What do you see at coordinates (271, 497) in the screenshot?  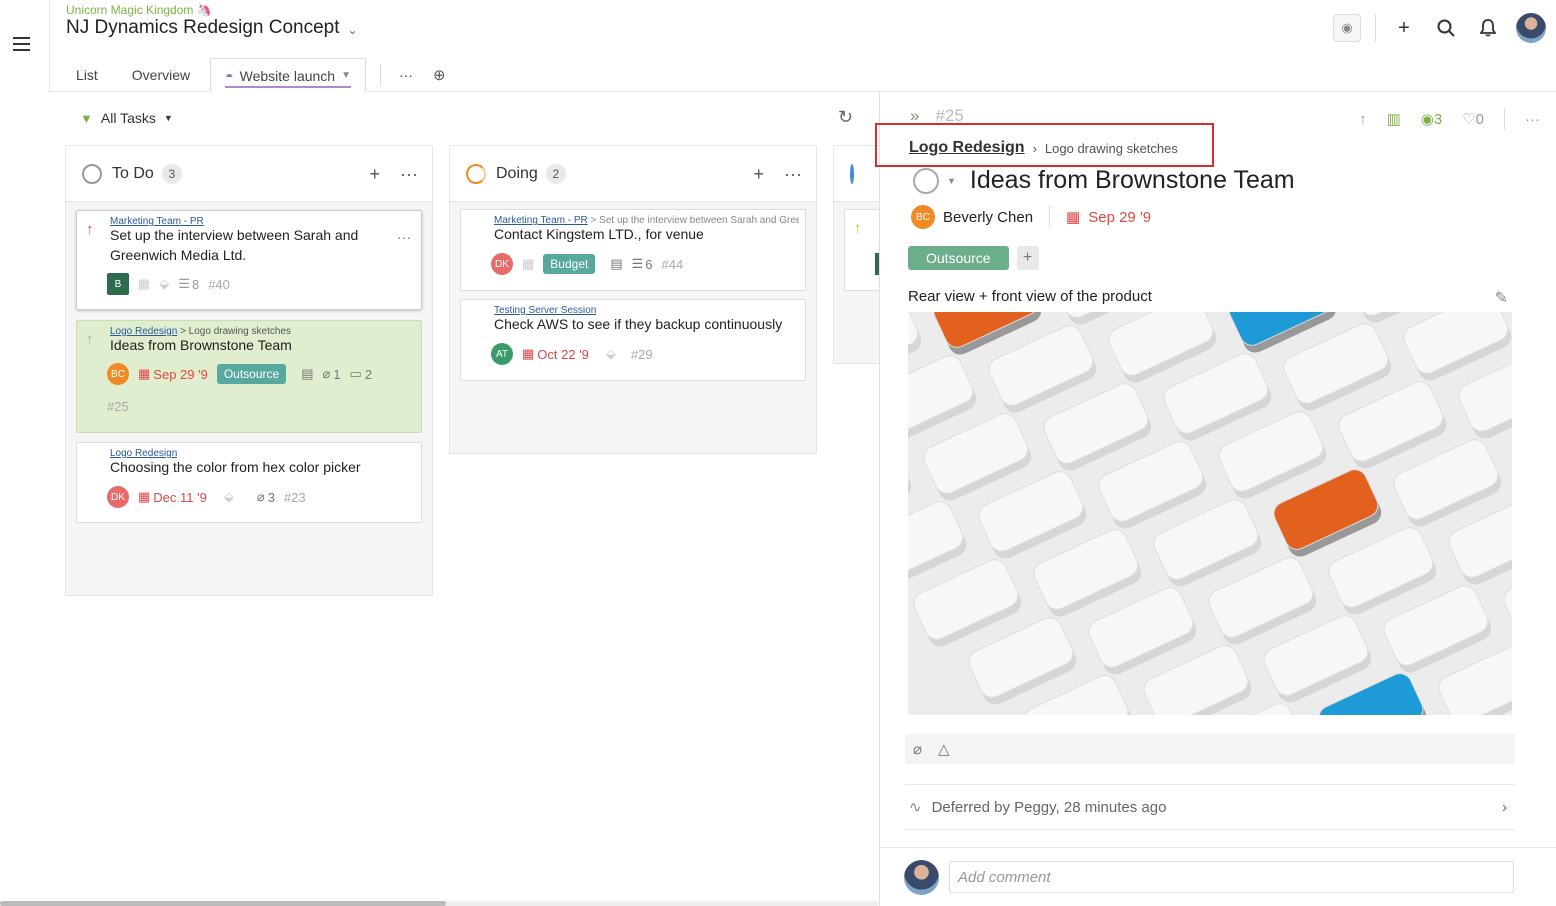 I see `attachment-count: 3` at bounding box center [271, 497].